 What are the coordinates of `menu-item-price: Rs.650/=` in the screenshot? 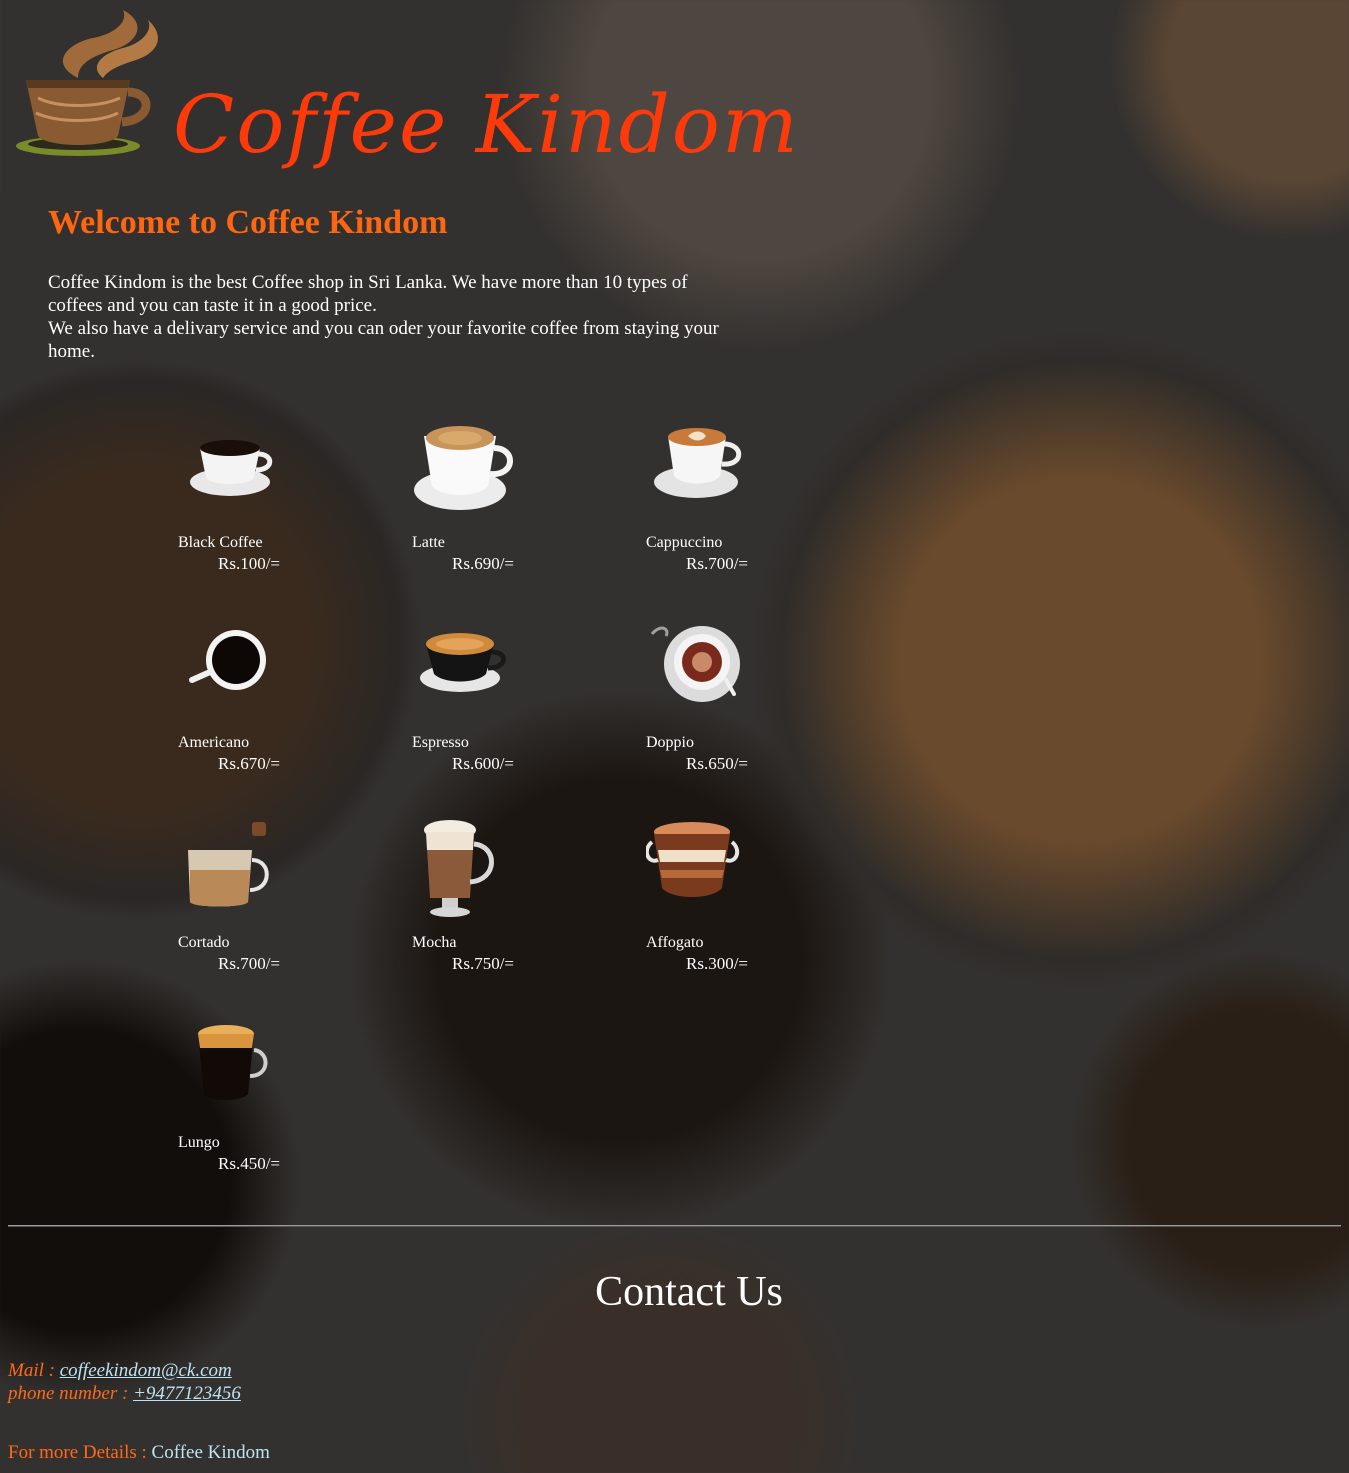 It's located at (717, 763).